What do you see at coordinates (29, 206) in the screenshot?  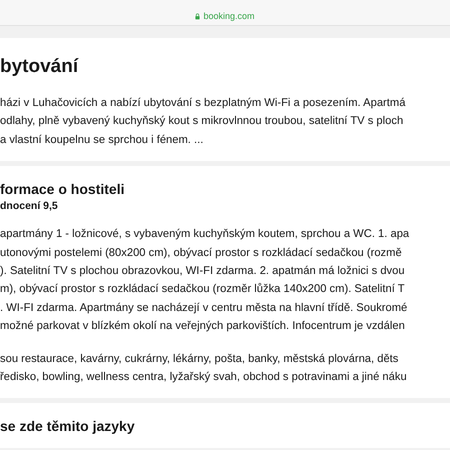 I see `rating-text: dnocení 9,5` at bounding box center [29, 206].